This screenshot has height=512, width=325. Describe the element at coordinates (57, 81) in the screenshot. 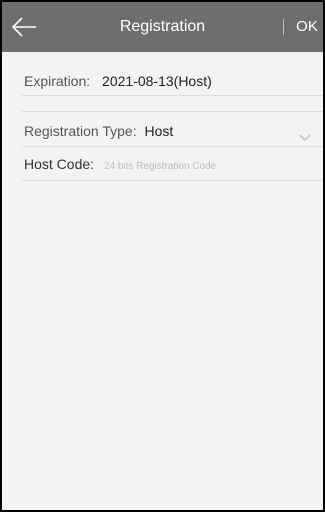

I see `expiration-label: Expiration:` at that location.